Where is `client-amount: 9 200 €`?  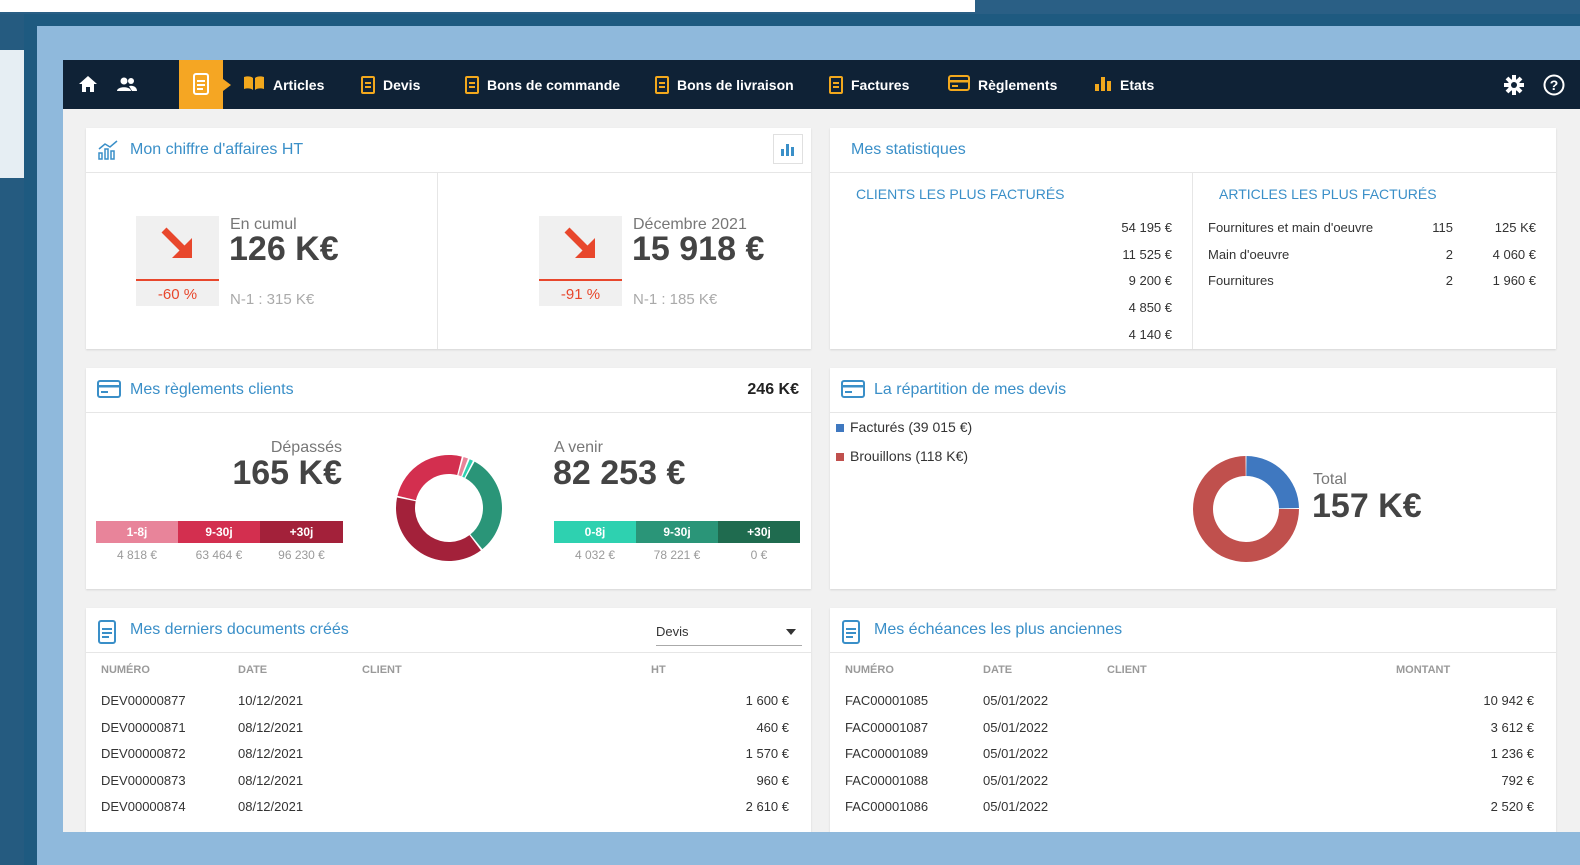 client-amount: 9 200 € is located at coordinates (1150, 280).